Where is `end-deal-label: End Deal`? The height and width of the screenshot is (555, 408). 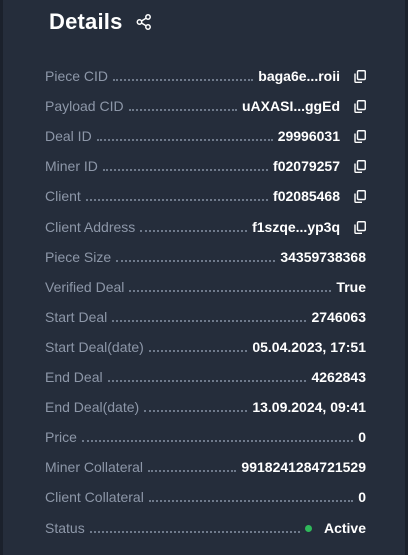
end-deal-label: End Deal is located at coordinates (74, 377).